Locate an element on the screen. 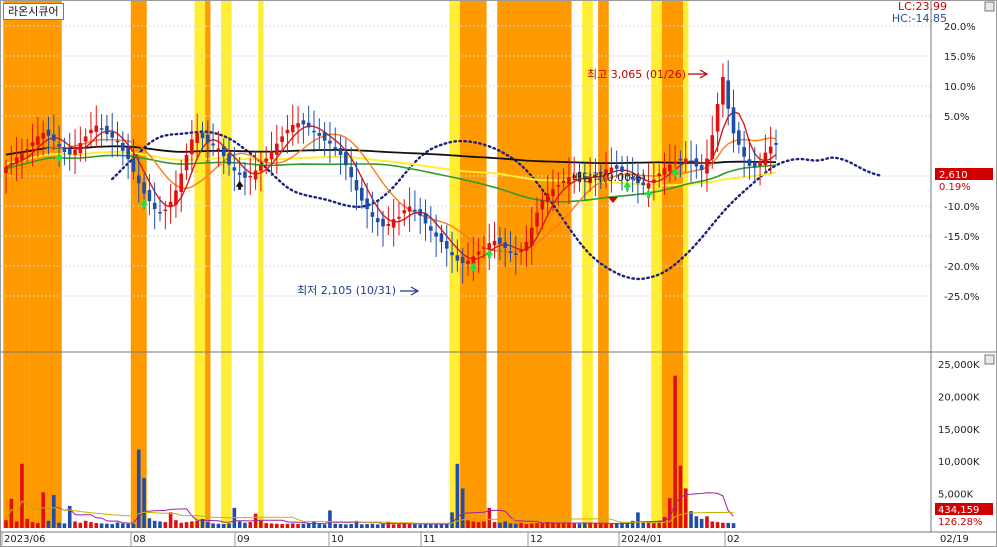  signal-arrow-icon is located at coordinates (239, 185).